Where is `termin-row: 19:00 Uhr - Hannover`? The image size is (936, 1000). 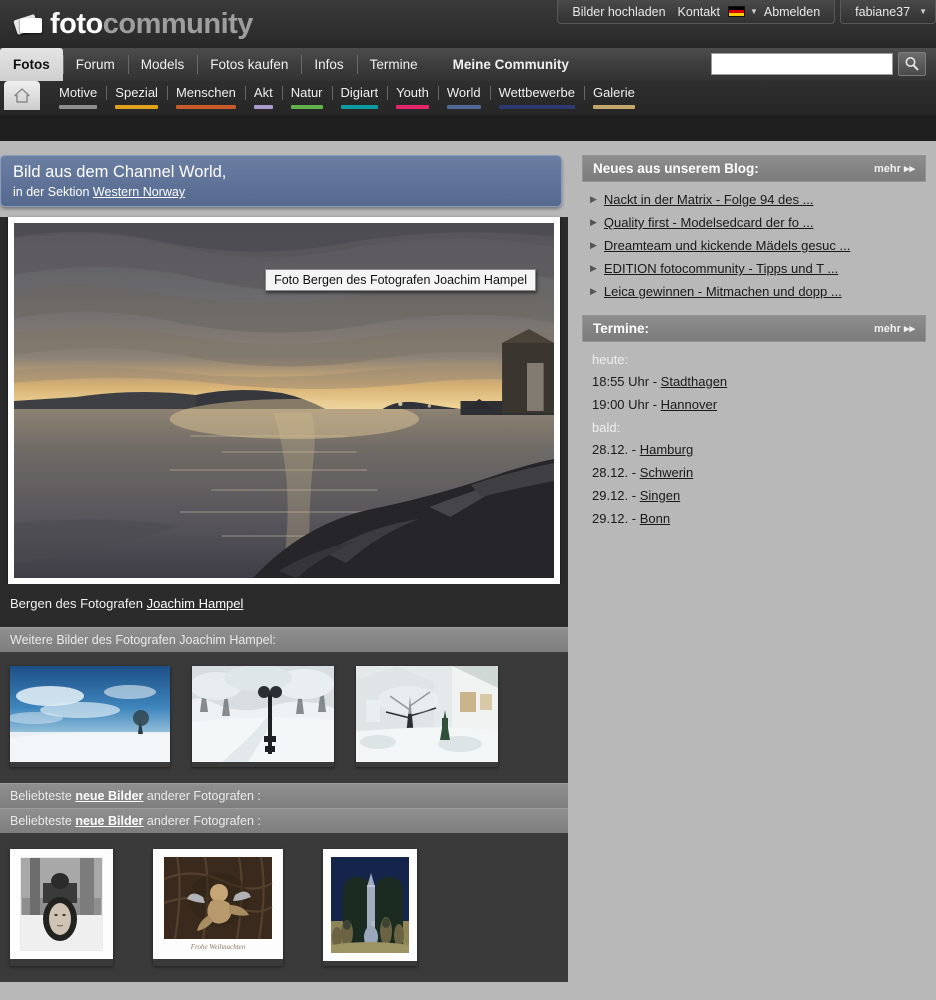 termin-row: 19:00 Uhr - Hannover is located at coordinates (754, 404).